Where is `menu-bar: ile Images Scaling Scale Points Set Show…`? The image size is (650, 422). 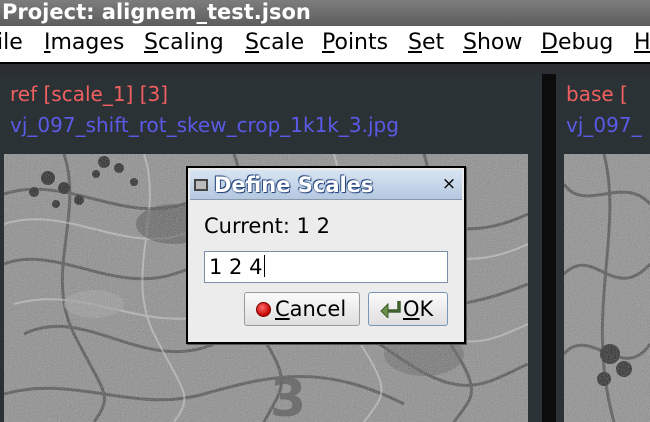 menu-bar: ile Images Scaling Scale Points Set Show… is located at coordinates (325, 45).